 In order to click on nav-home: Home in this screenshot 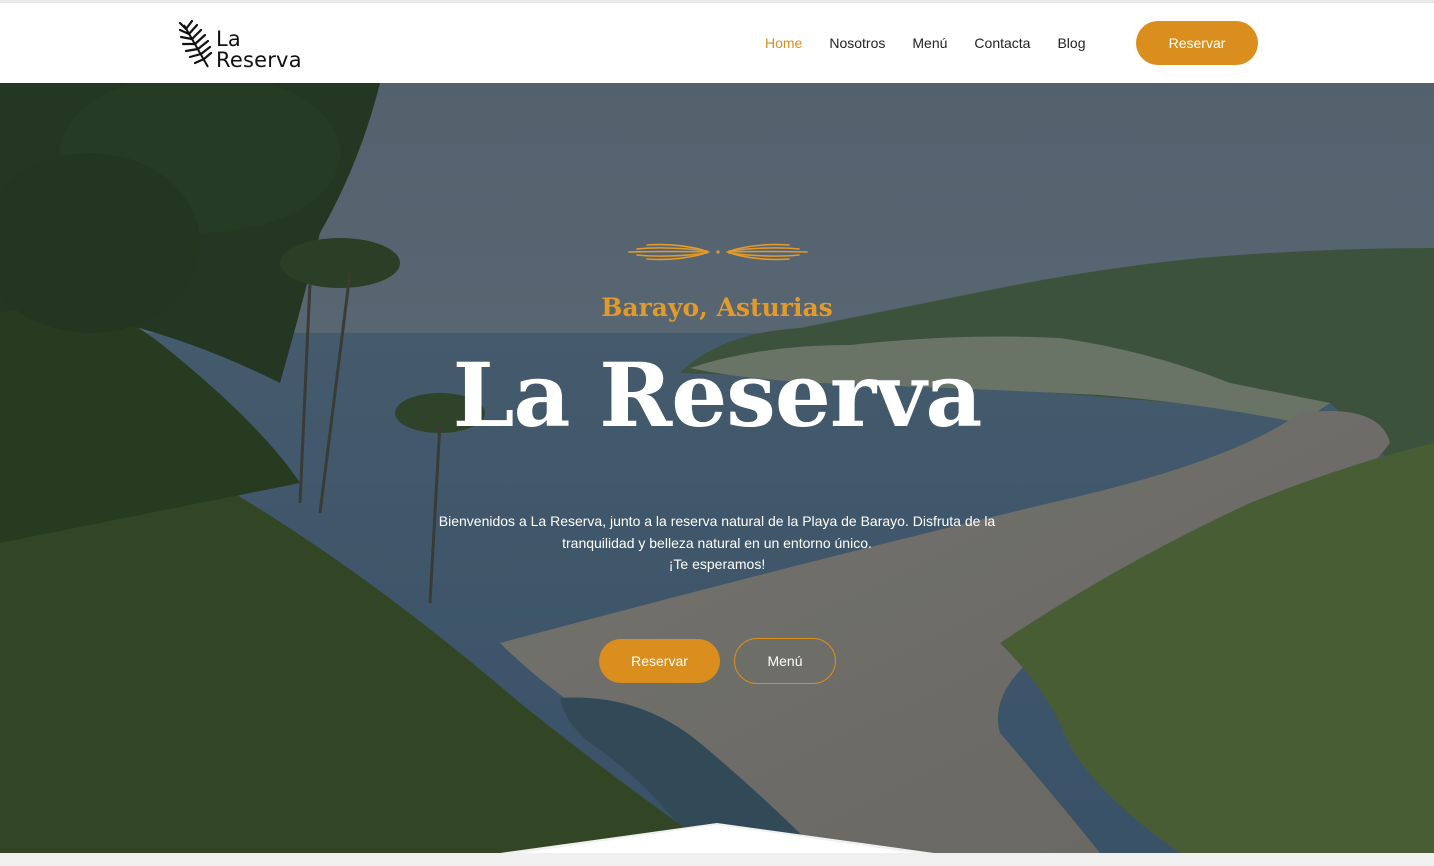, I will do `click(783, 43)`.